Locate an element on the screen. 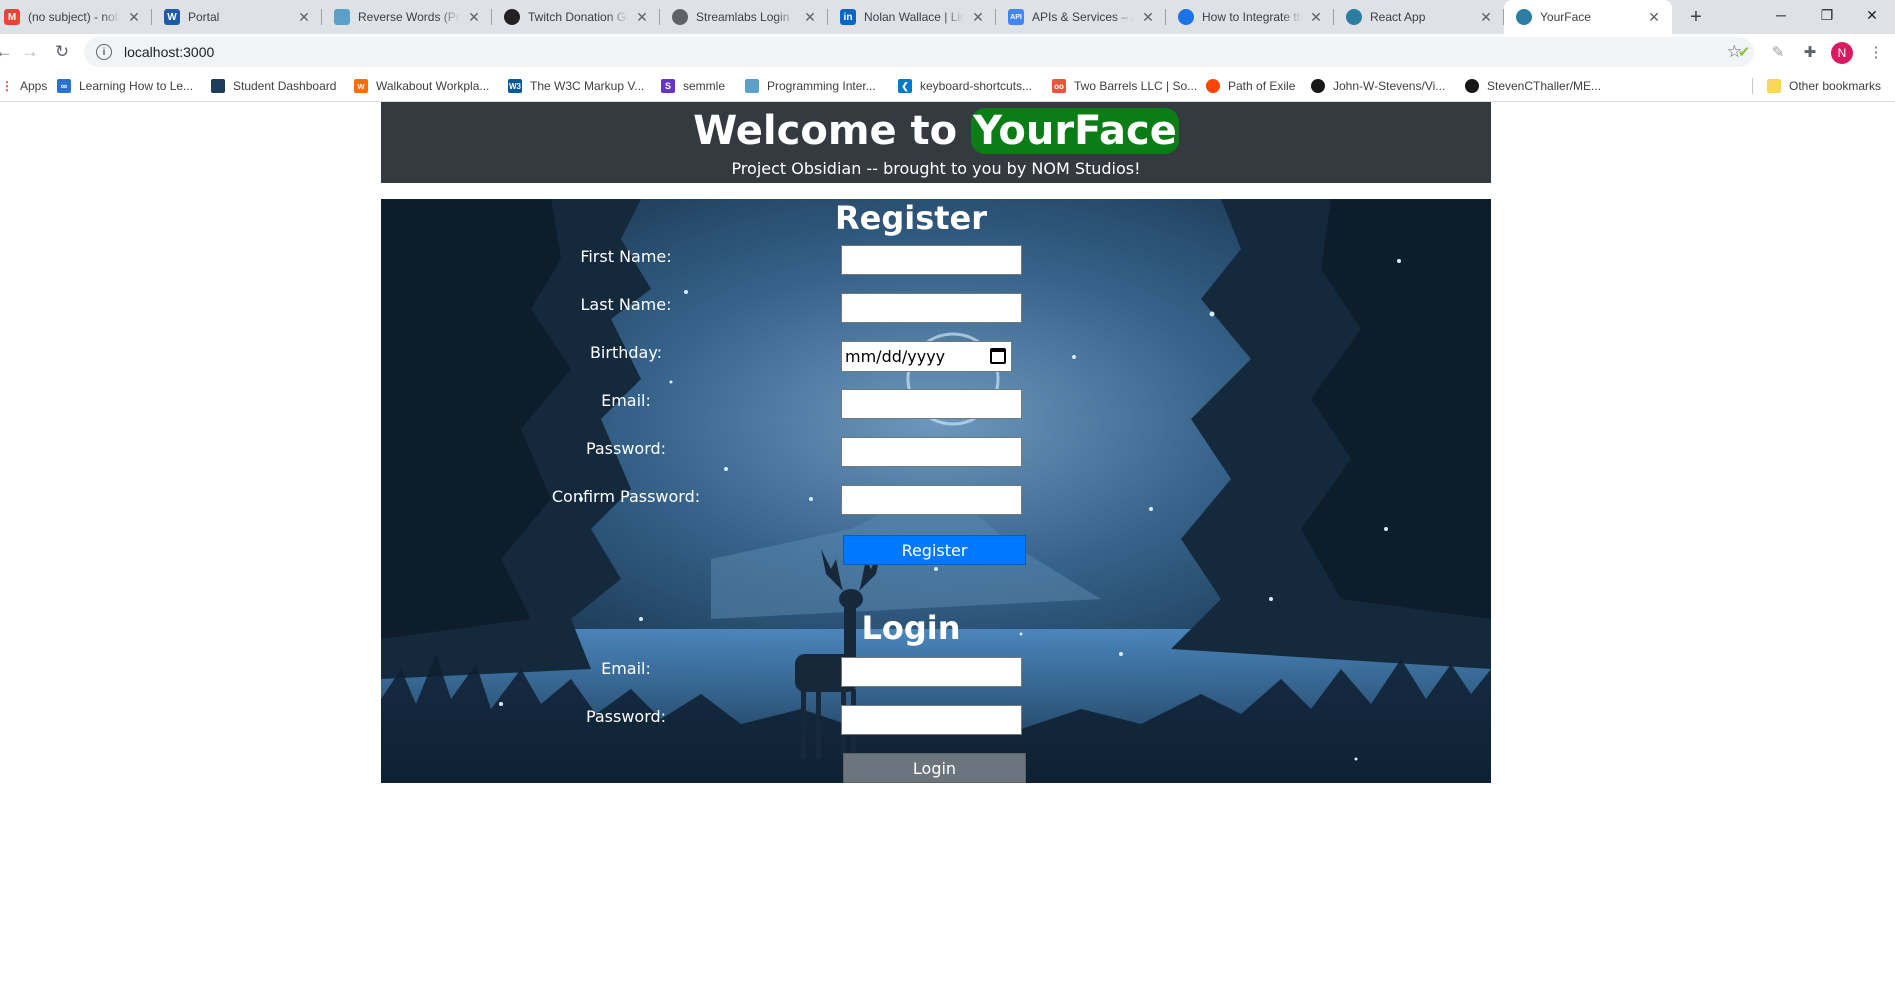 Image resolution: width=1895 pixels, height=991 pixels. vscode-icon: ❮ is located at coordinates (905, 86).